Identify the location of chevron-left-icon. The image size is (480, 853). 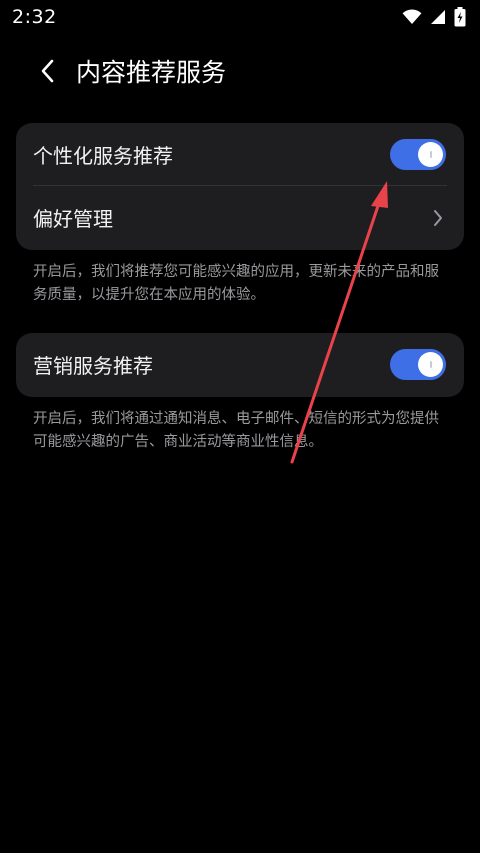
(47, 71).